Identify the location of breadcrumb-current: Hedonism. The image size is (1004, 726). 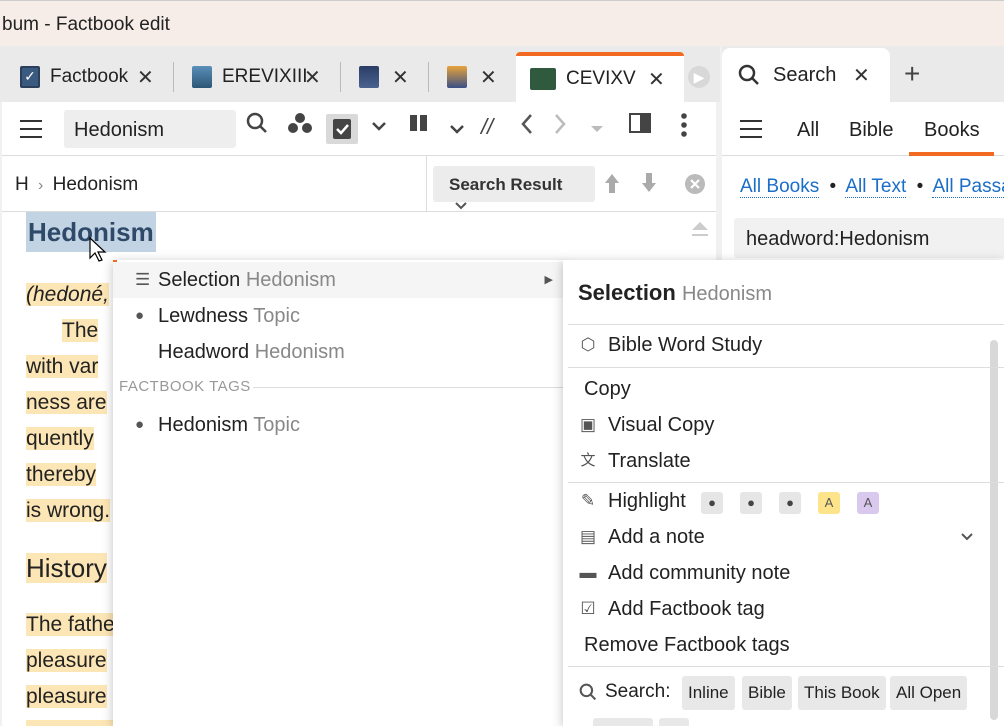
(96, 184).